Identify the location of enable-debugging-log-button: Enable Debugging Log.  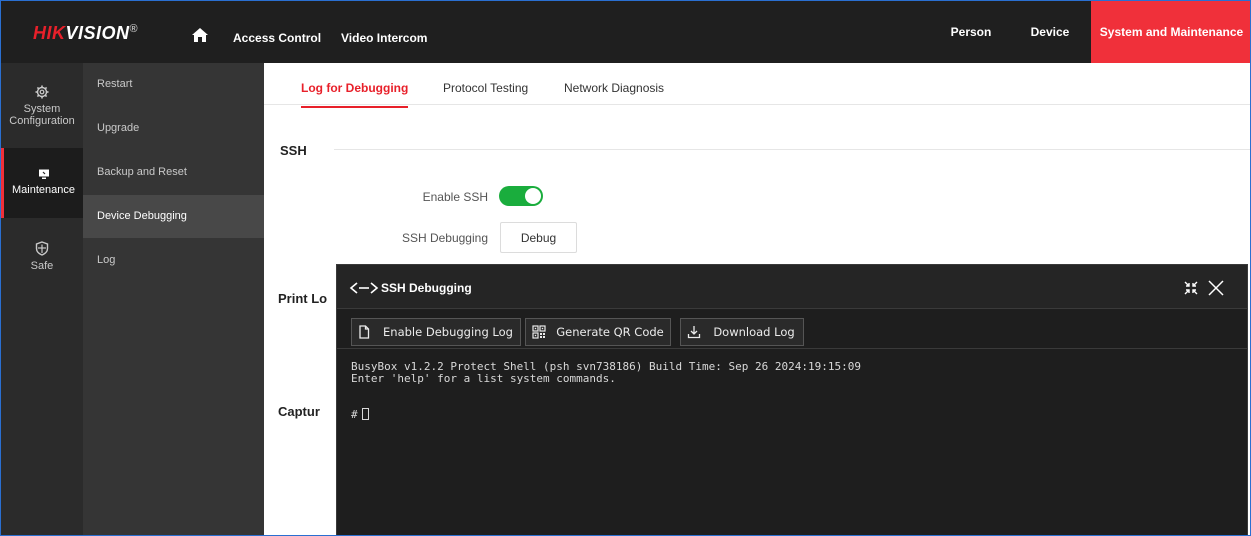
(436, 332).